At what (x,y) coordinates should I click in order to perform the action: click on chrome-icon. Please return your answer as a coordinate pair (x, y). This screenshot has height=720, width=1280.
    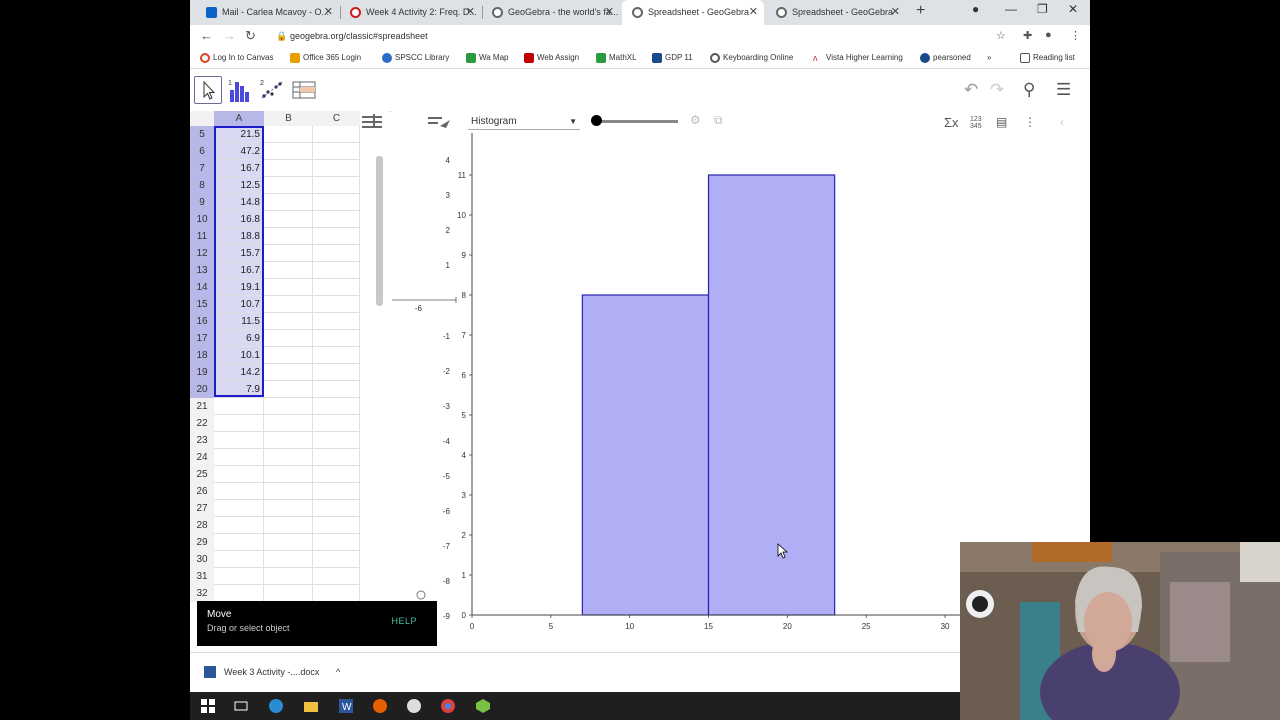
    Looking at the image, I should click on (448, 706).